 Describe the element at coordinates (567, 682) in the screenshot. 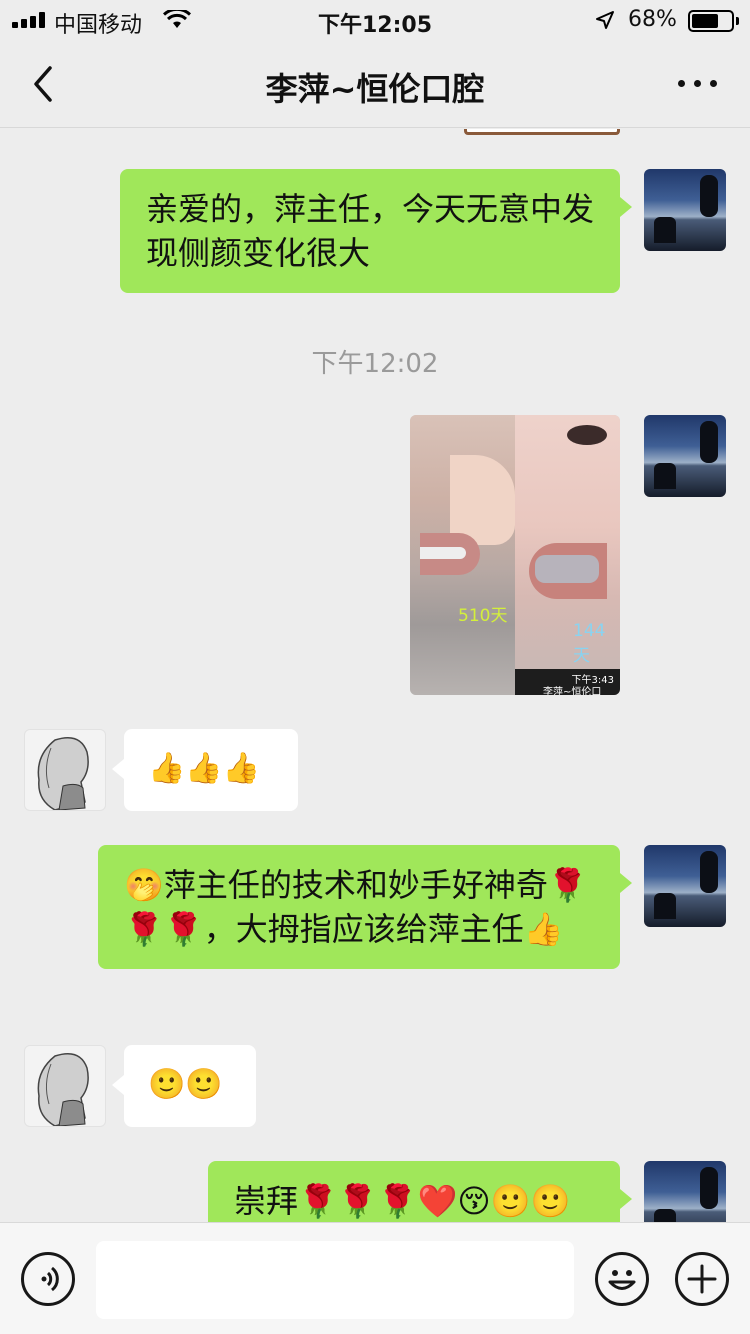

I see `photo-phone-bar: 下午3:43 李萍~恒伦口` at that location.